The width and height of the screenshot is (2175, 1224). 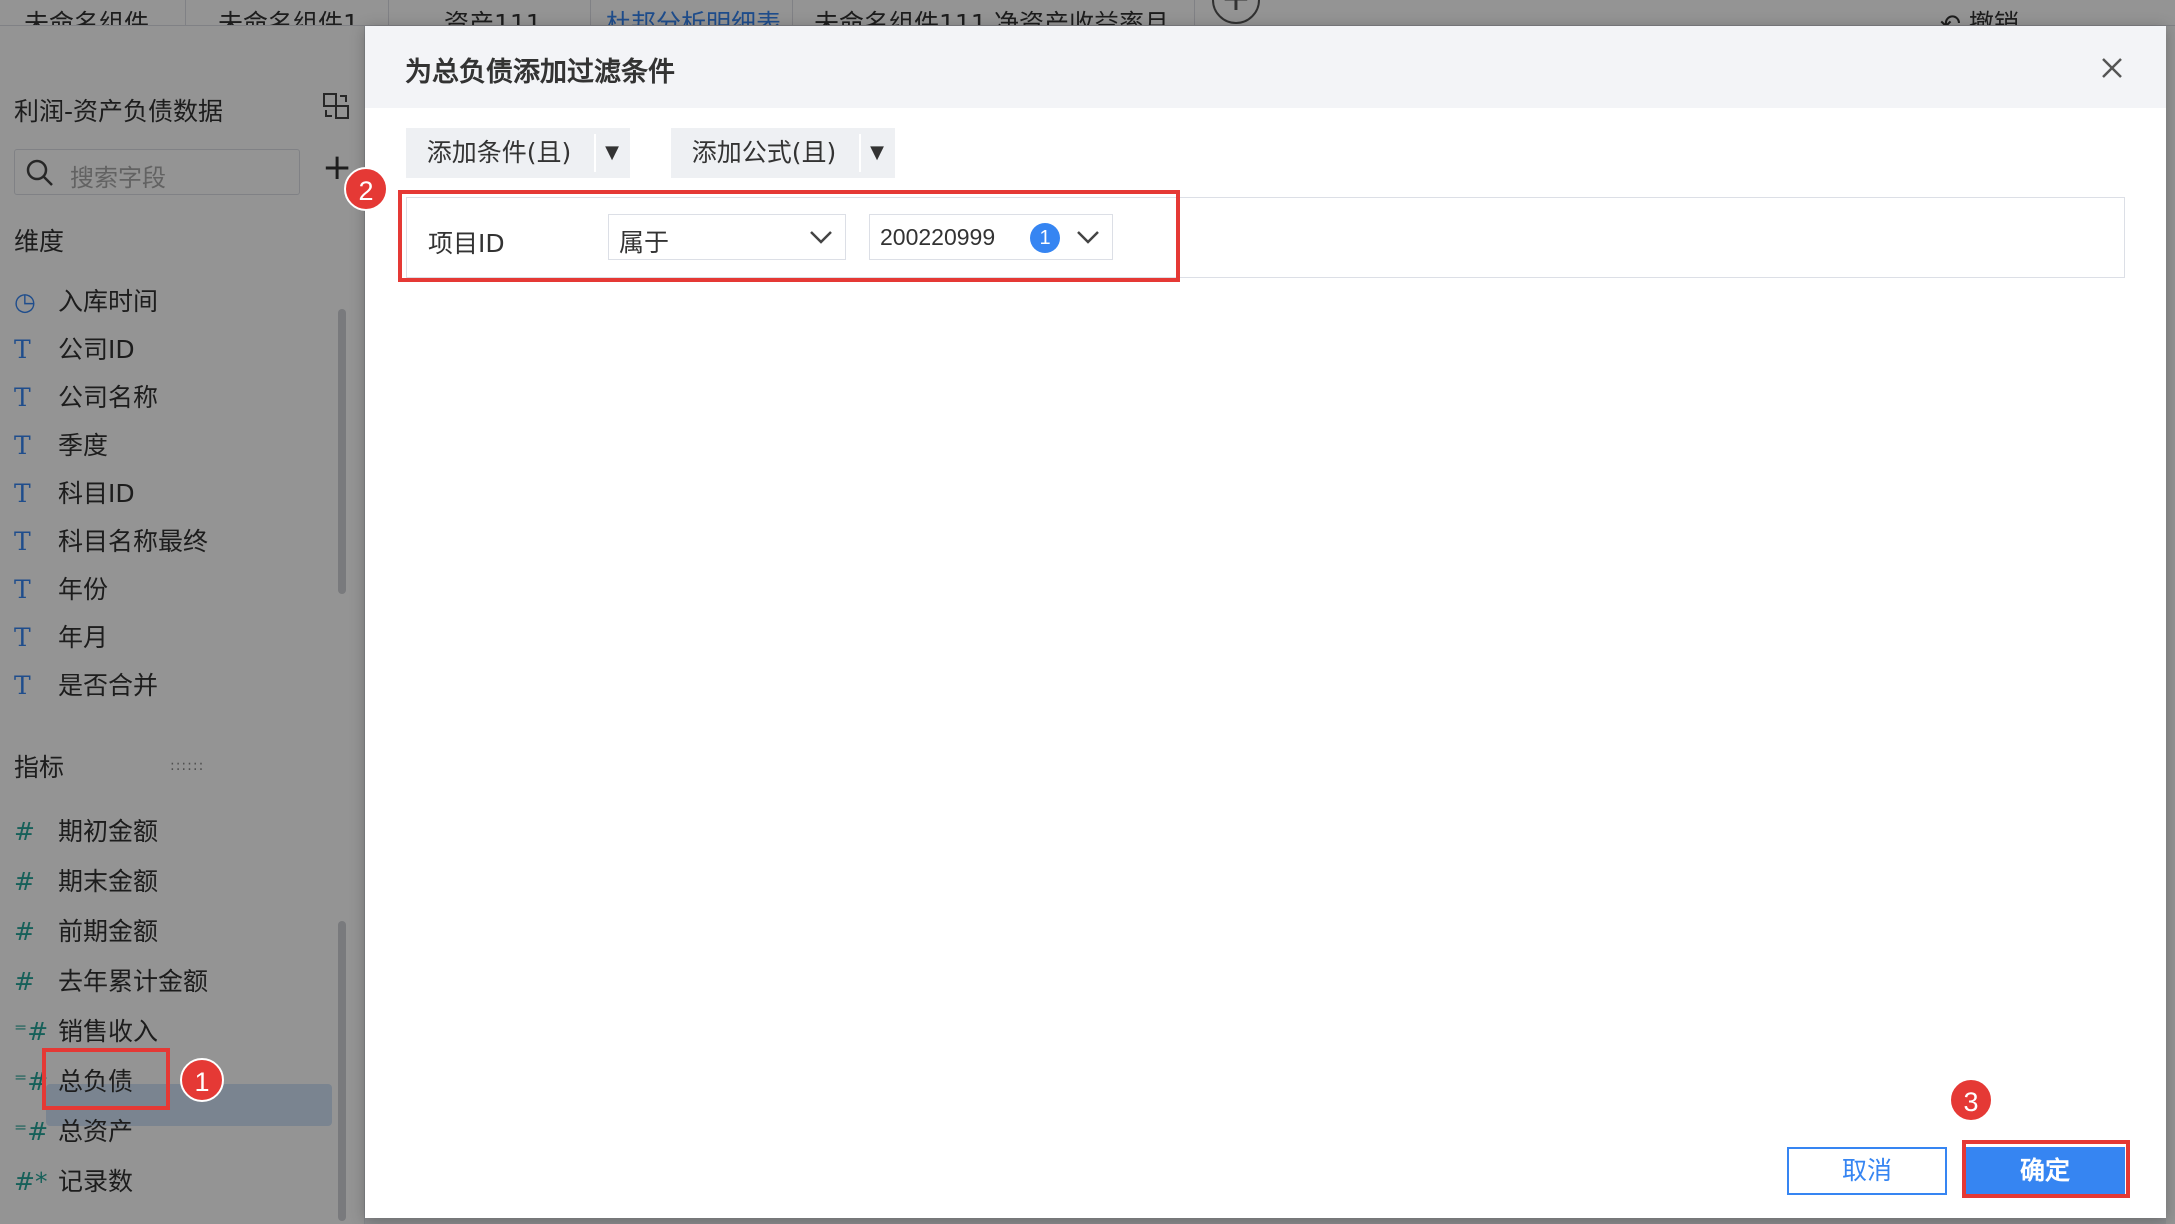 What do you see at coordinates (1867, 1171) in the screenshot?
I see `cancel-button: 取消` at bounding box center [1867, 1171].